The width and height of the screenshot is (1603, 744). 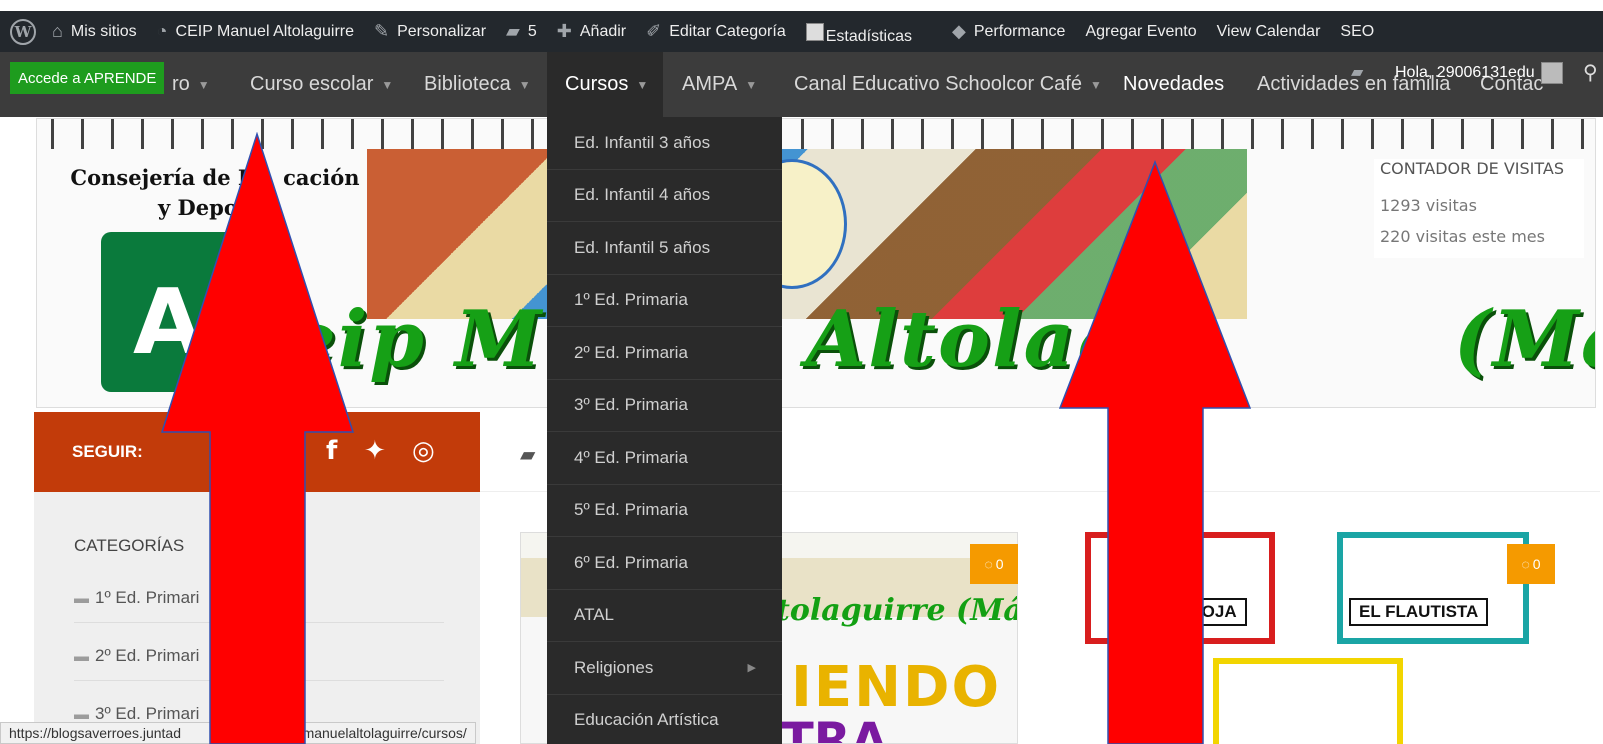 I want to click on menu-item-primaria-4: 4º Ed. Primaria, so click(x=664, y=458).